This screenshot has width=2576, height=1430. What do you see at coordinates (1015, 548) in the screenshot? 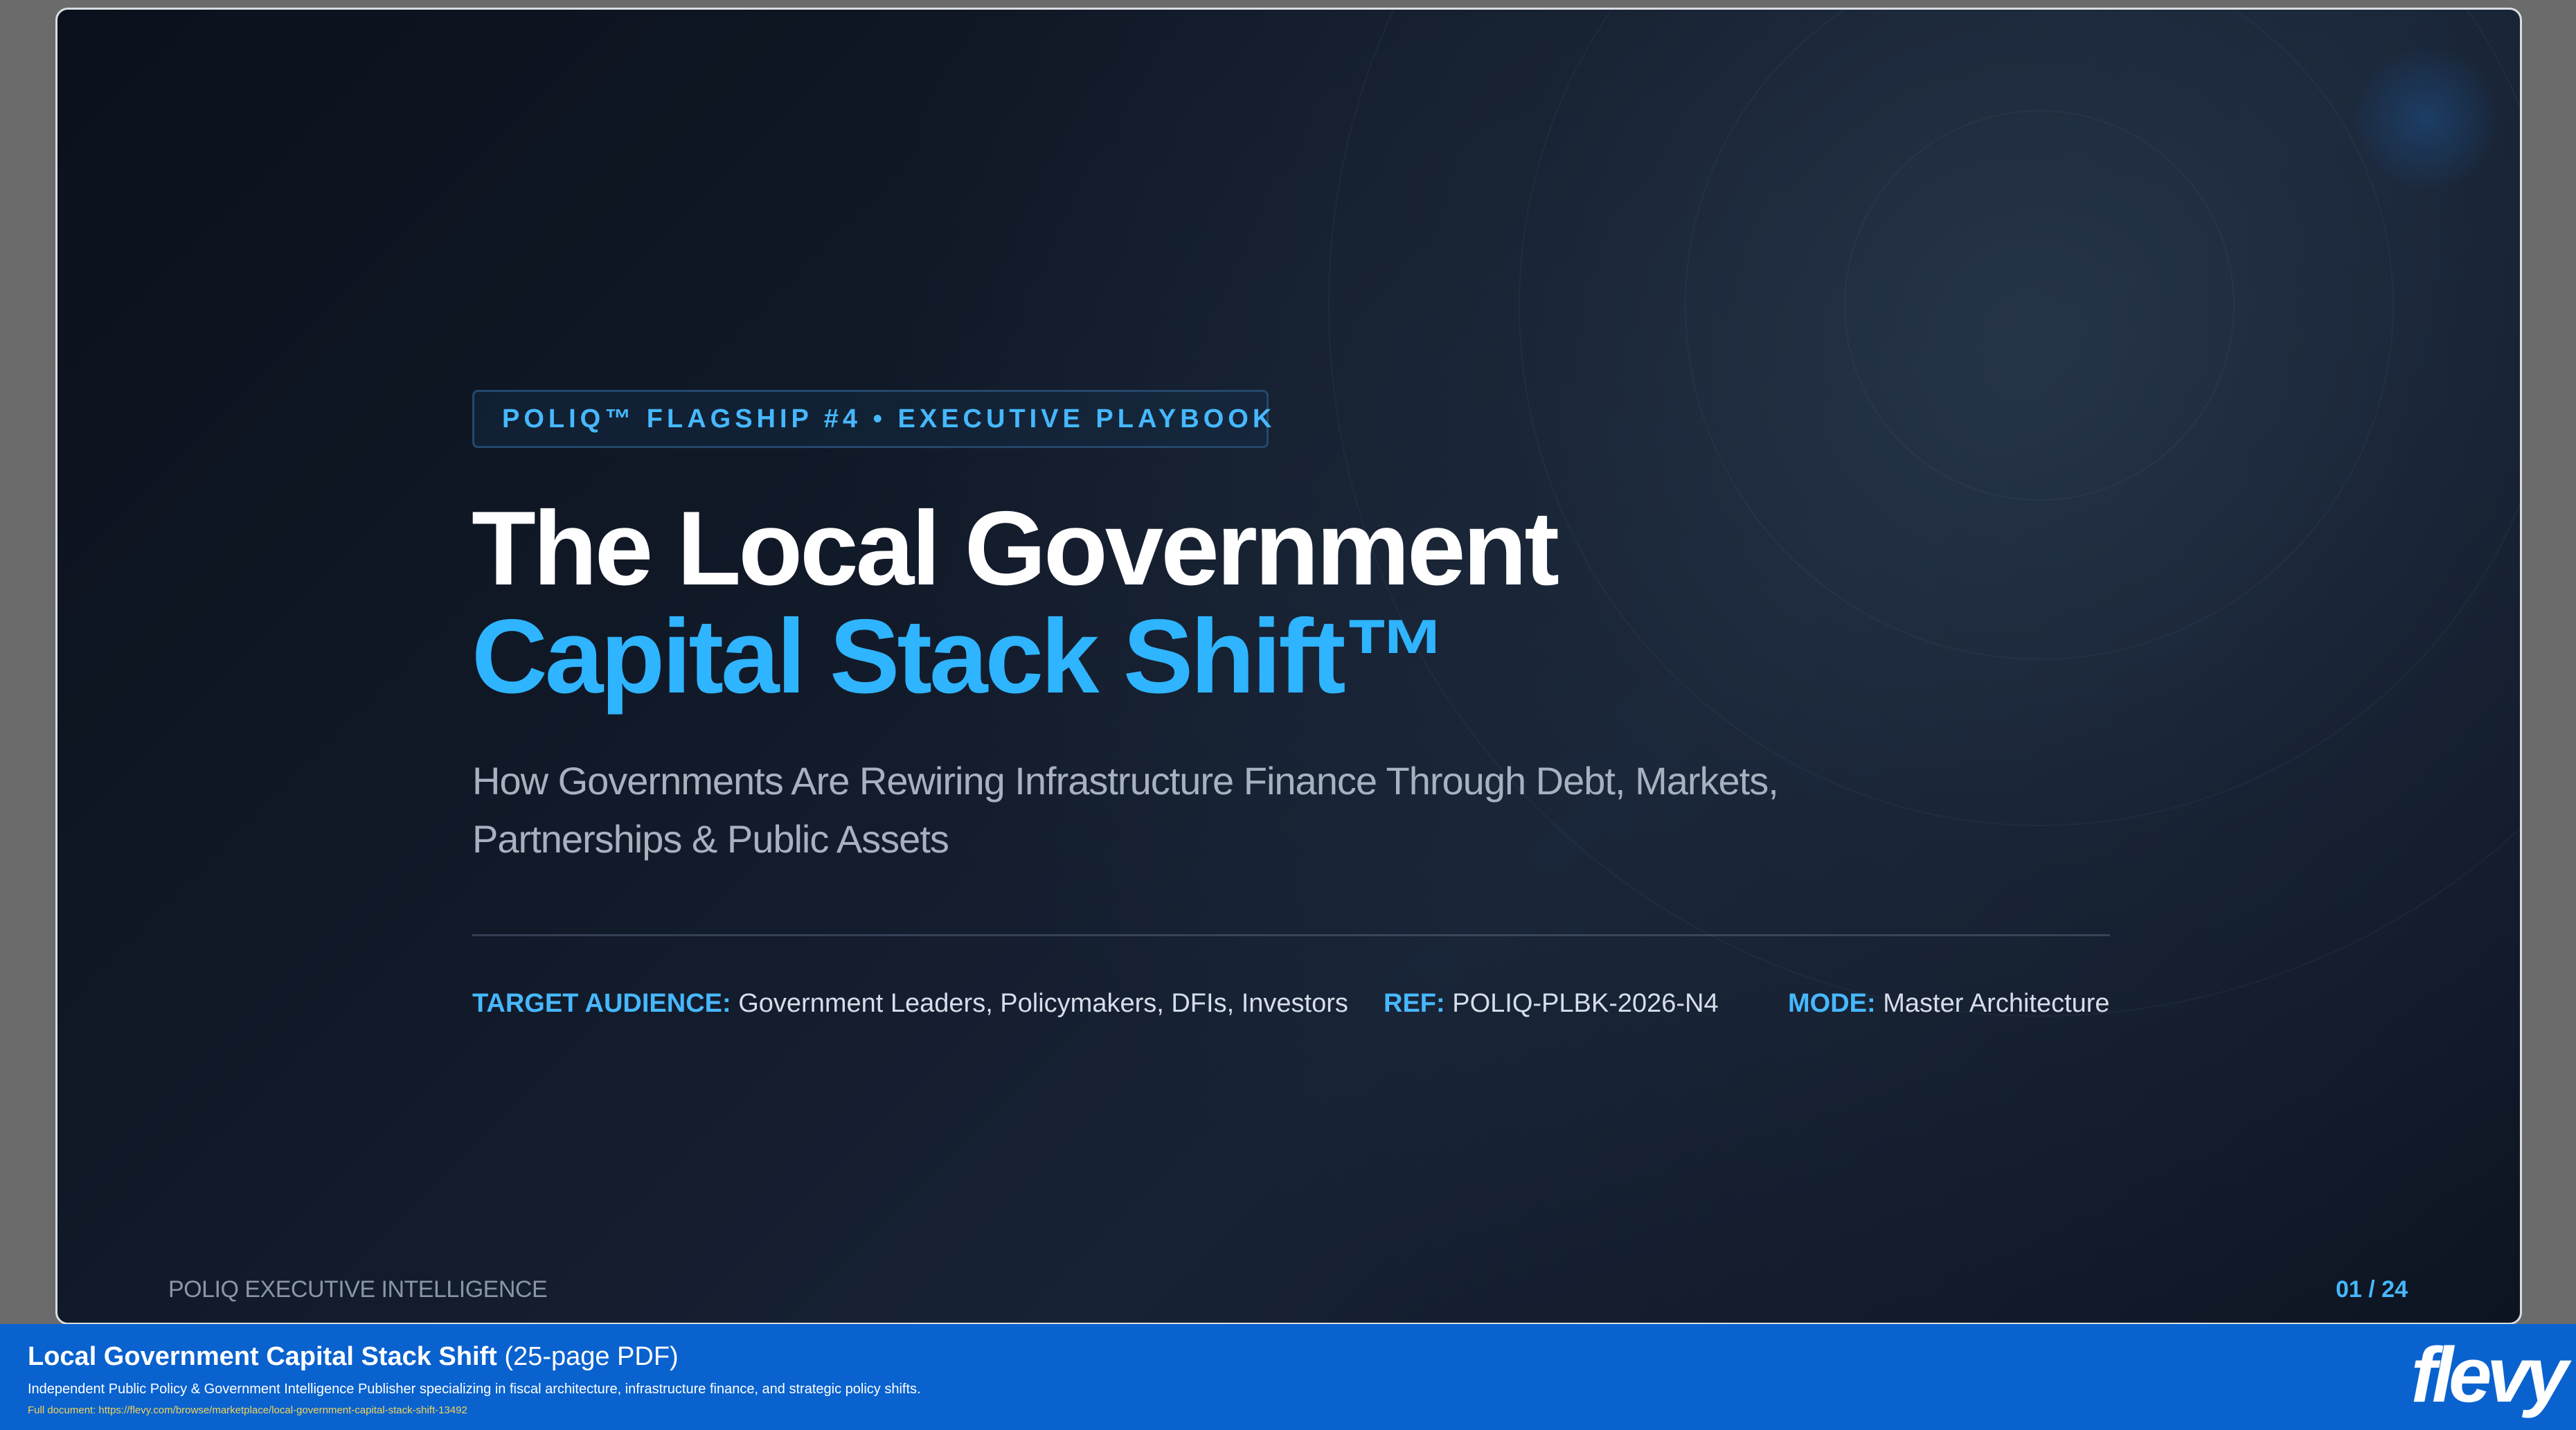
I see `title-line-1: The Local Government` at bounding box center [1015, 548].